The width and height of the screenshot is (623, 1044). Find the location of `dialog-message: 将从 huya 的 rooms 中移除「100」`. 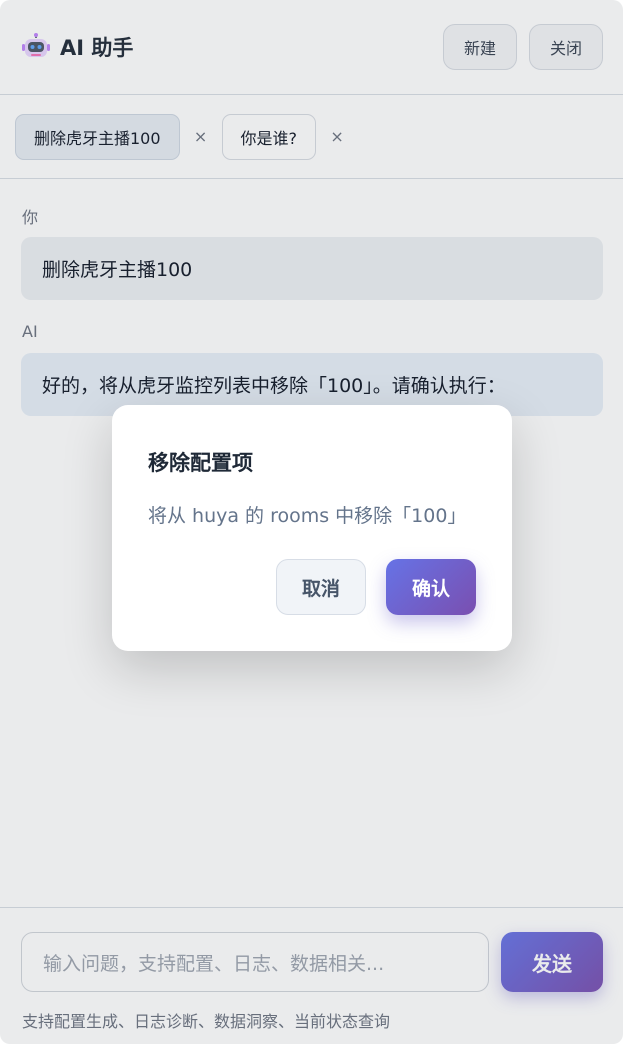

dialog-message: 将从 huya 的 rooms 中移除「100」 is located at coordinates (307, 516).